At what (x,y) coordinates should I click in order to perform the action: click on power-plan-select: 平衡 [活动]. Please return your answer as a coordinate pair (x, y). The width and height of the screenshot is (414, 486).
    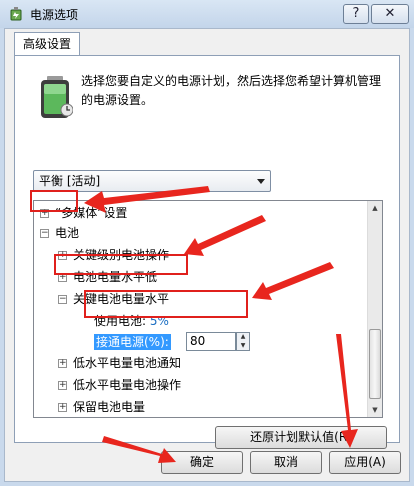
    Looking at the image, I should click on (152, 181).